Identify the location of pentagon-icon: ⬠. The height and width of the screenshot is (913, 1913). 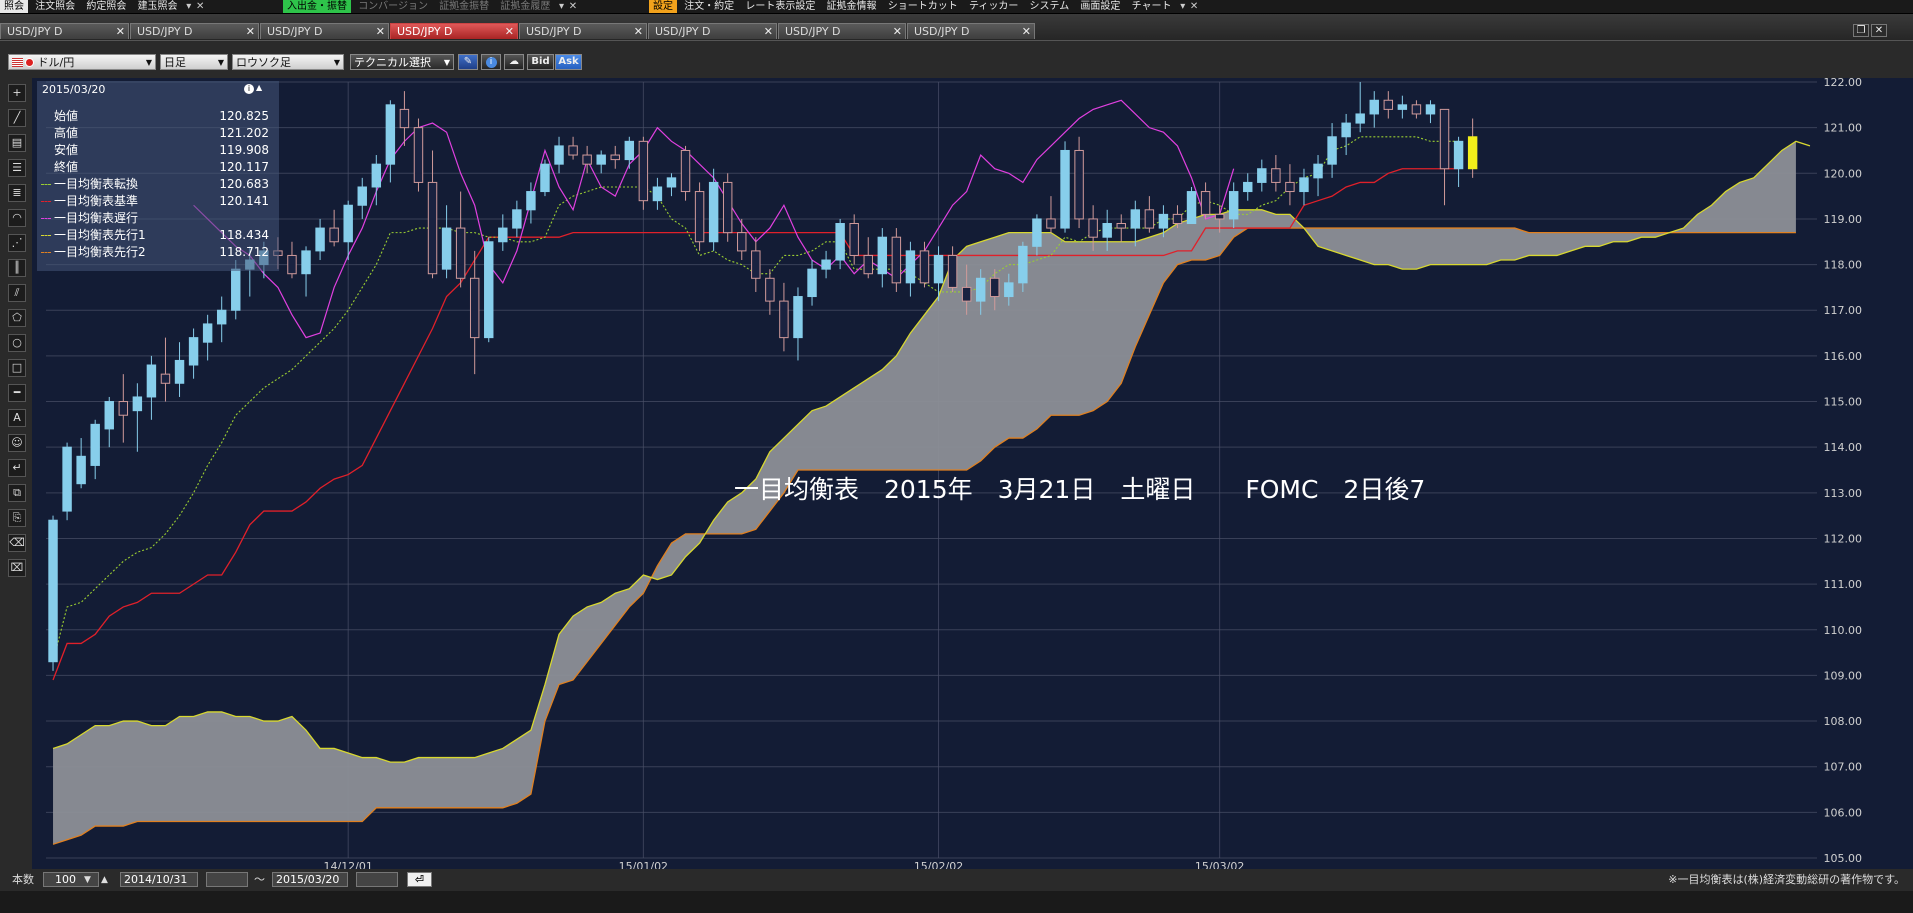
(17, 318).